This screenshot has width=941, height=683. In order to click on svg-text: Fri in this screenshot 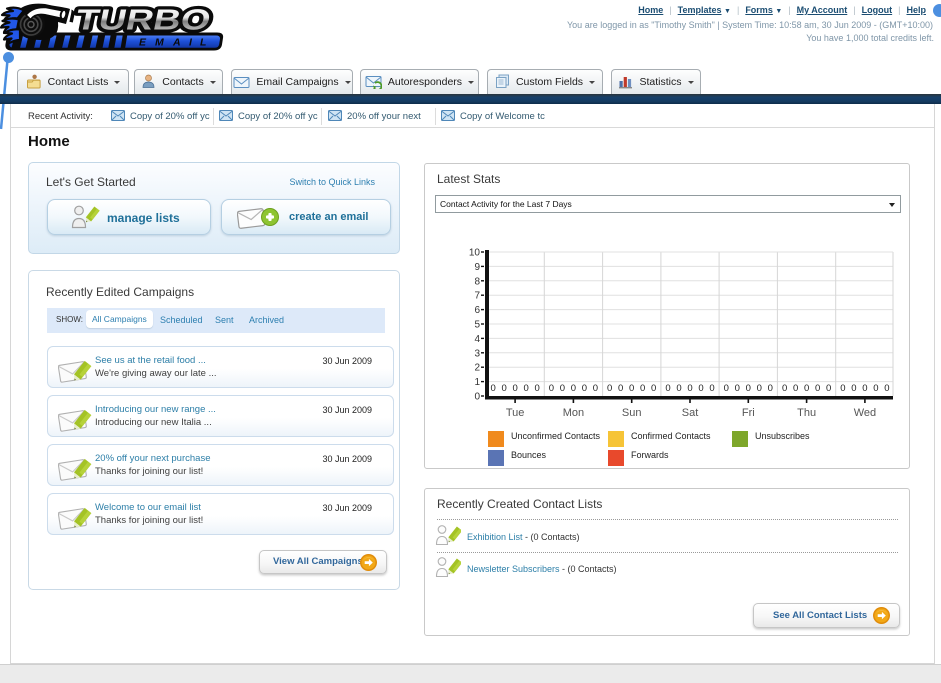, I will do `click(748, 413)`.